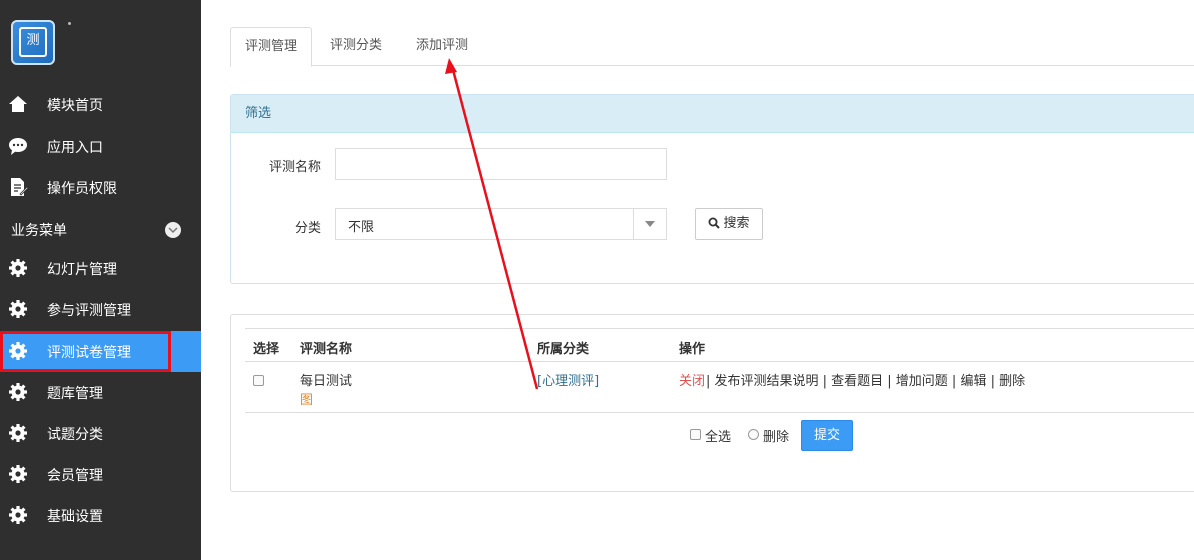 The width and height of the screenshot is (1194, 560). Describe the element at coordinates (714, 223) in the screenshot. I see `search-icon` at that location.